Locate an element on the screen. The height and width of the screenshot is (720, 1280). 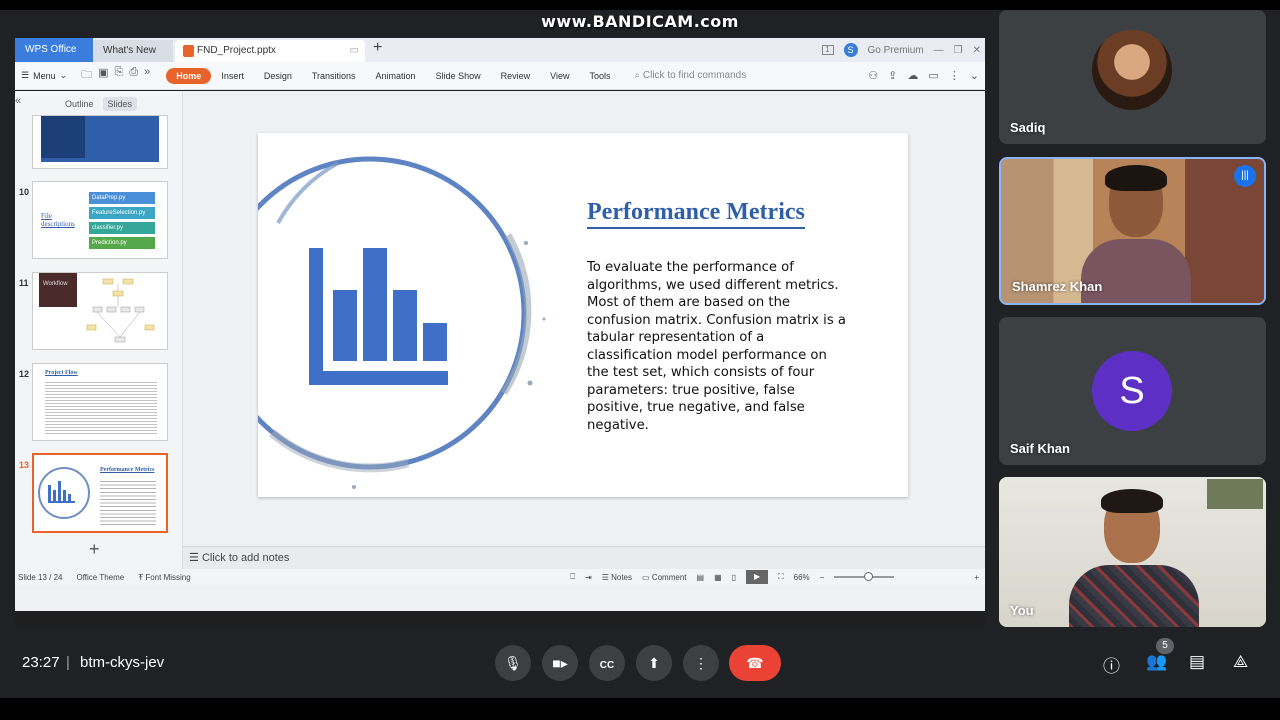
self-name: You is located at coordinates (1022, 610).